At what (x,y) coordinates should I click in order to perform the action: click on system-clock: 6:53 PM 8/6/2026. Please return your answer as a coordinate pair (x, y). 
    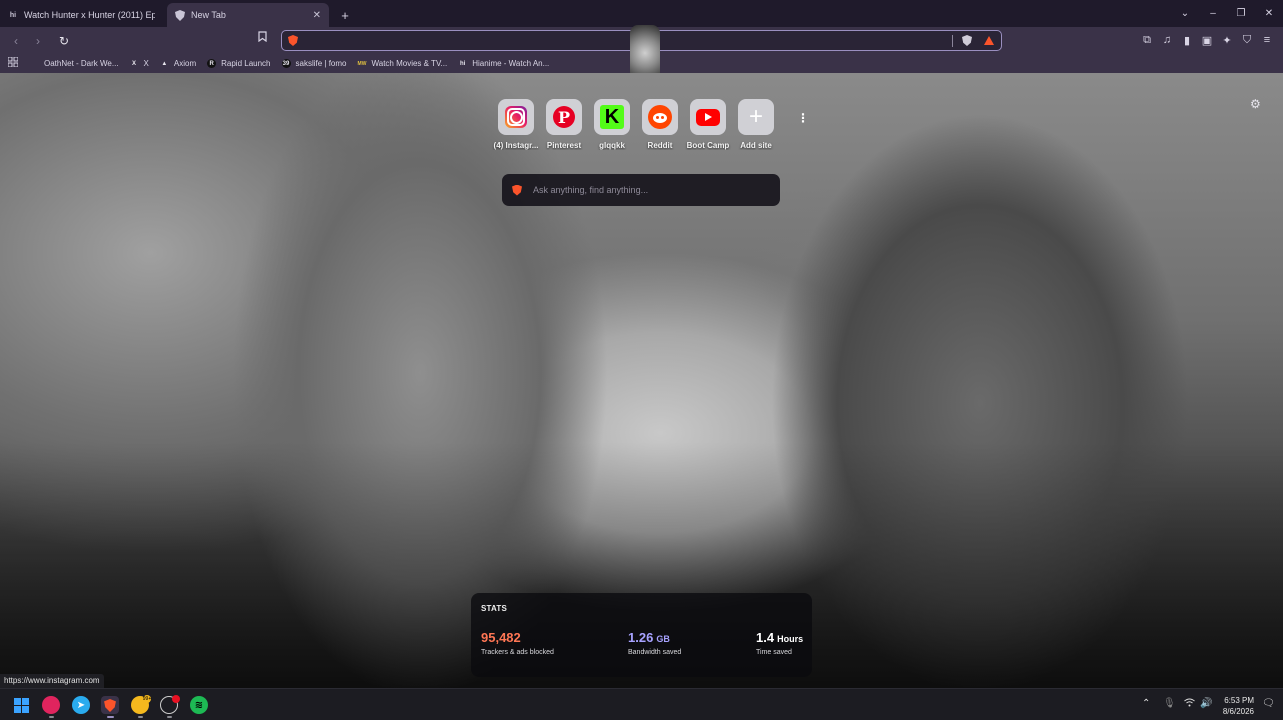
    Looking at the image, I should click on (1235, 706).